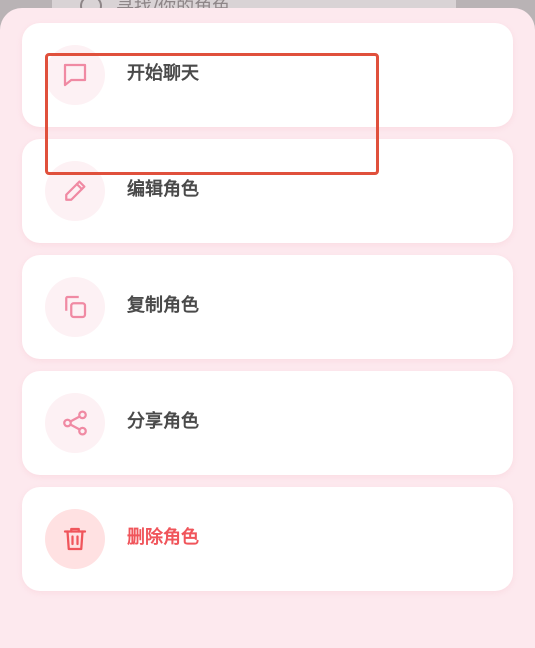  Describe the element at coordinates (267, 75) in the screenshot. I see `start-chat-button: 开始聊天` at that location.